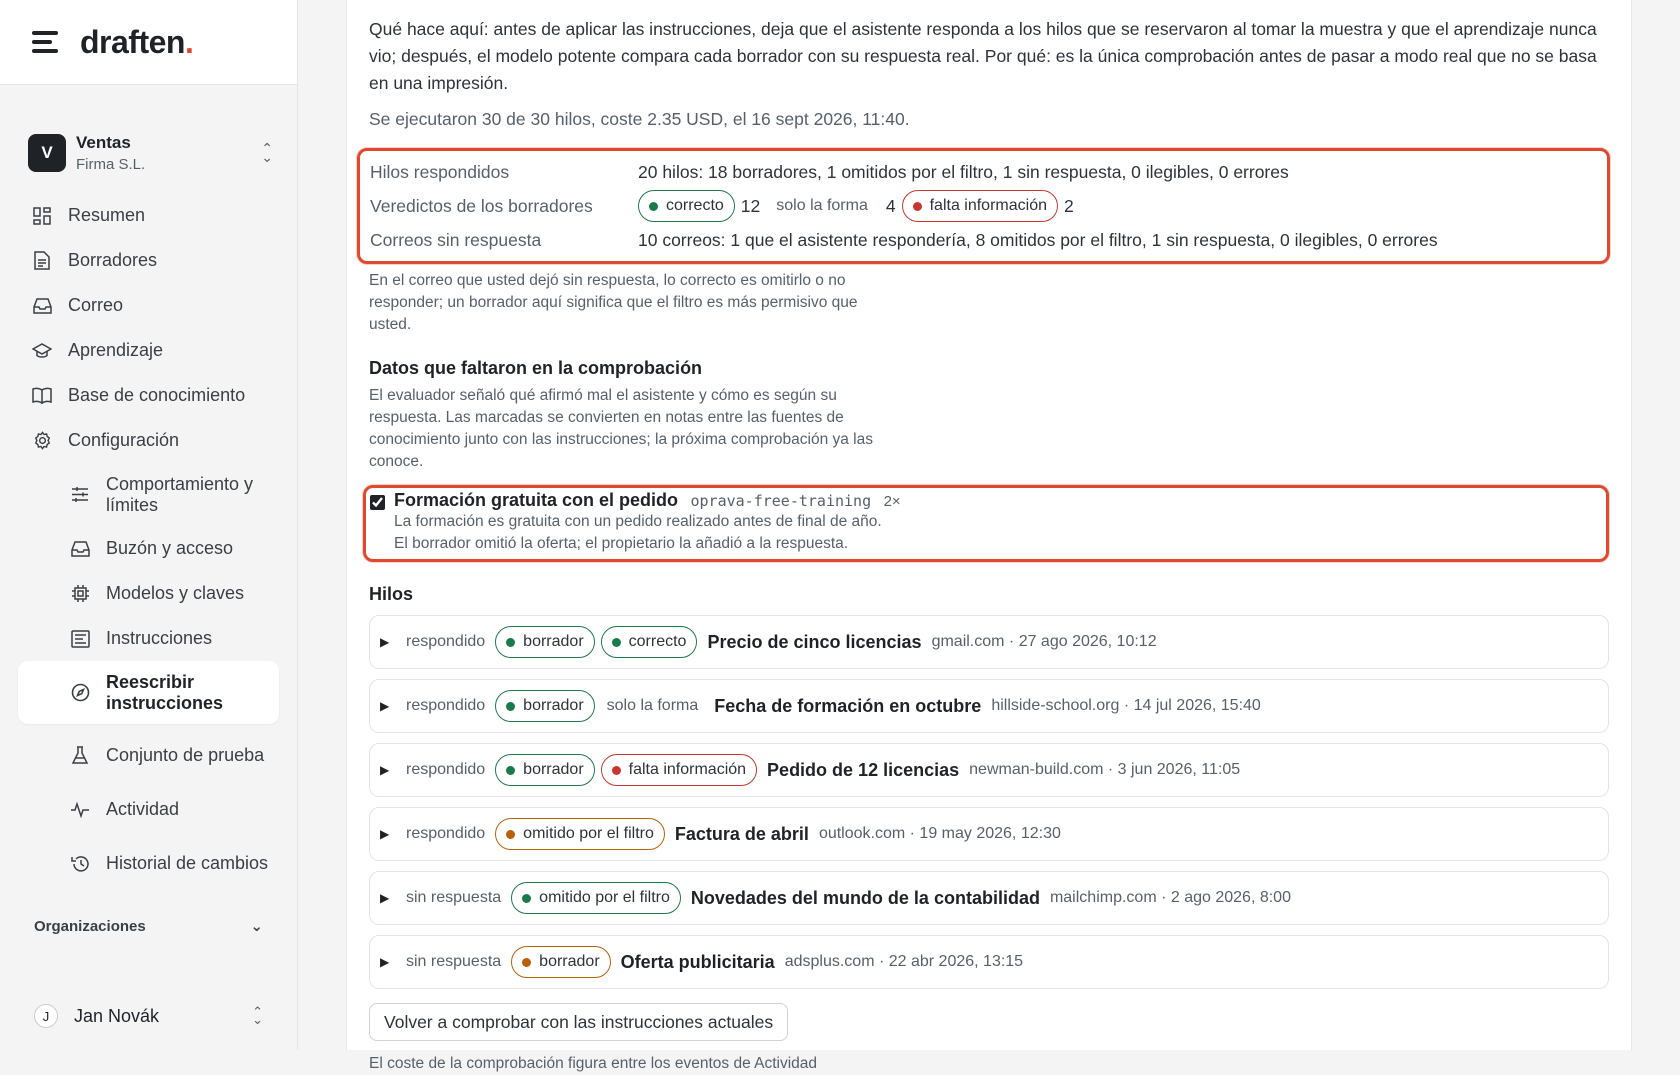  What do you see at coordinates (148, 863) in the screenshot?
I see `sidebar-item-historial: Historial de cambios` at bounding box center [148, 863].